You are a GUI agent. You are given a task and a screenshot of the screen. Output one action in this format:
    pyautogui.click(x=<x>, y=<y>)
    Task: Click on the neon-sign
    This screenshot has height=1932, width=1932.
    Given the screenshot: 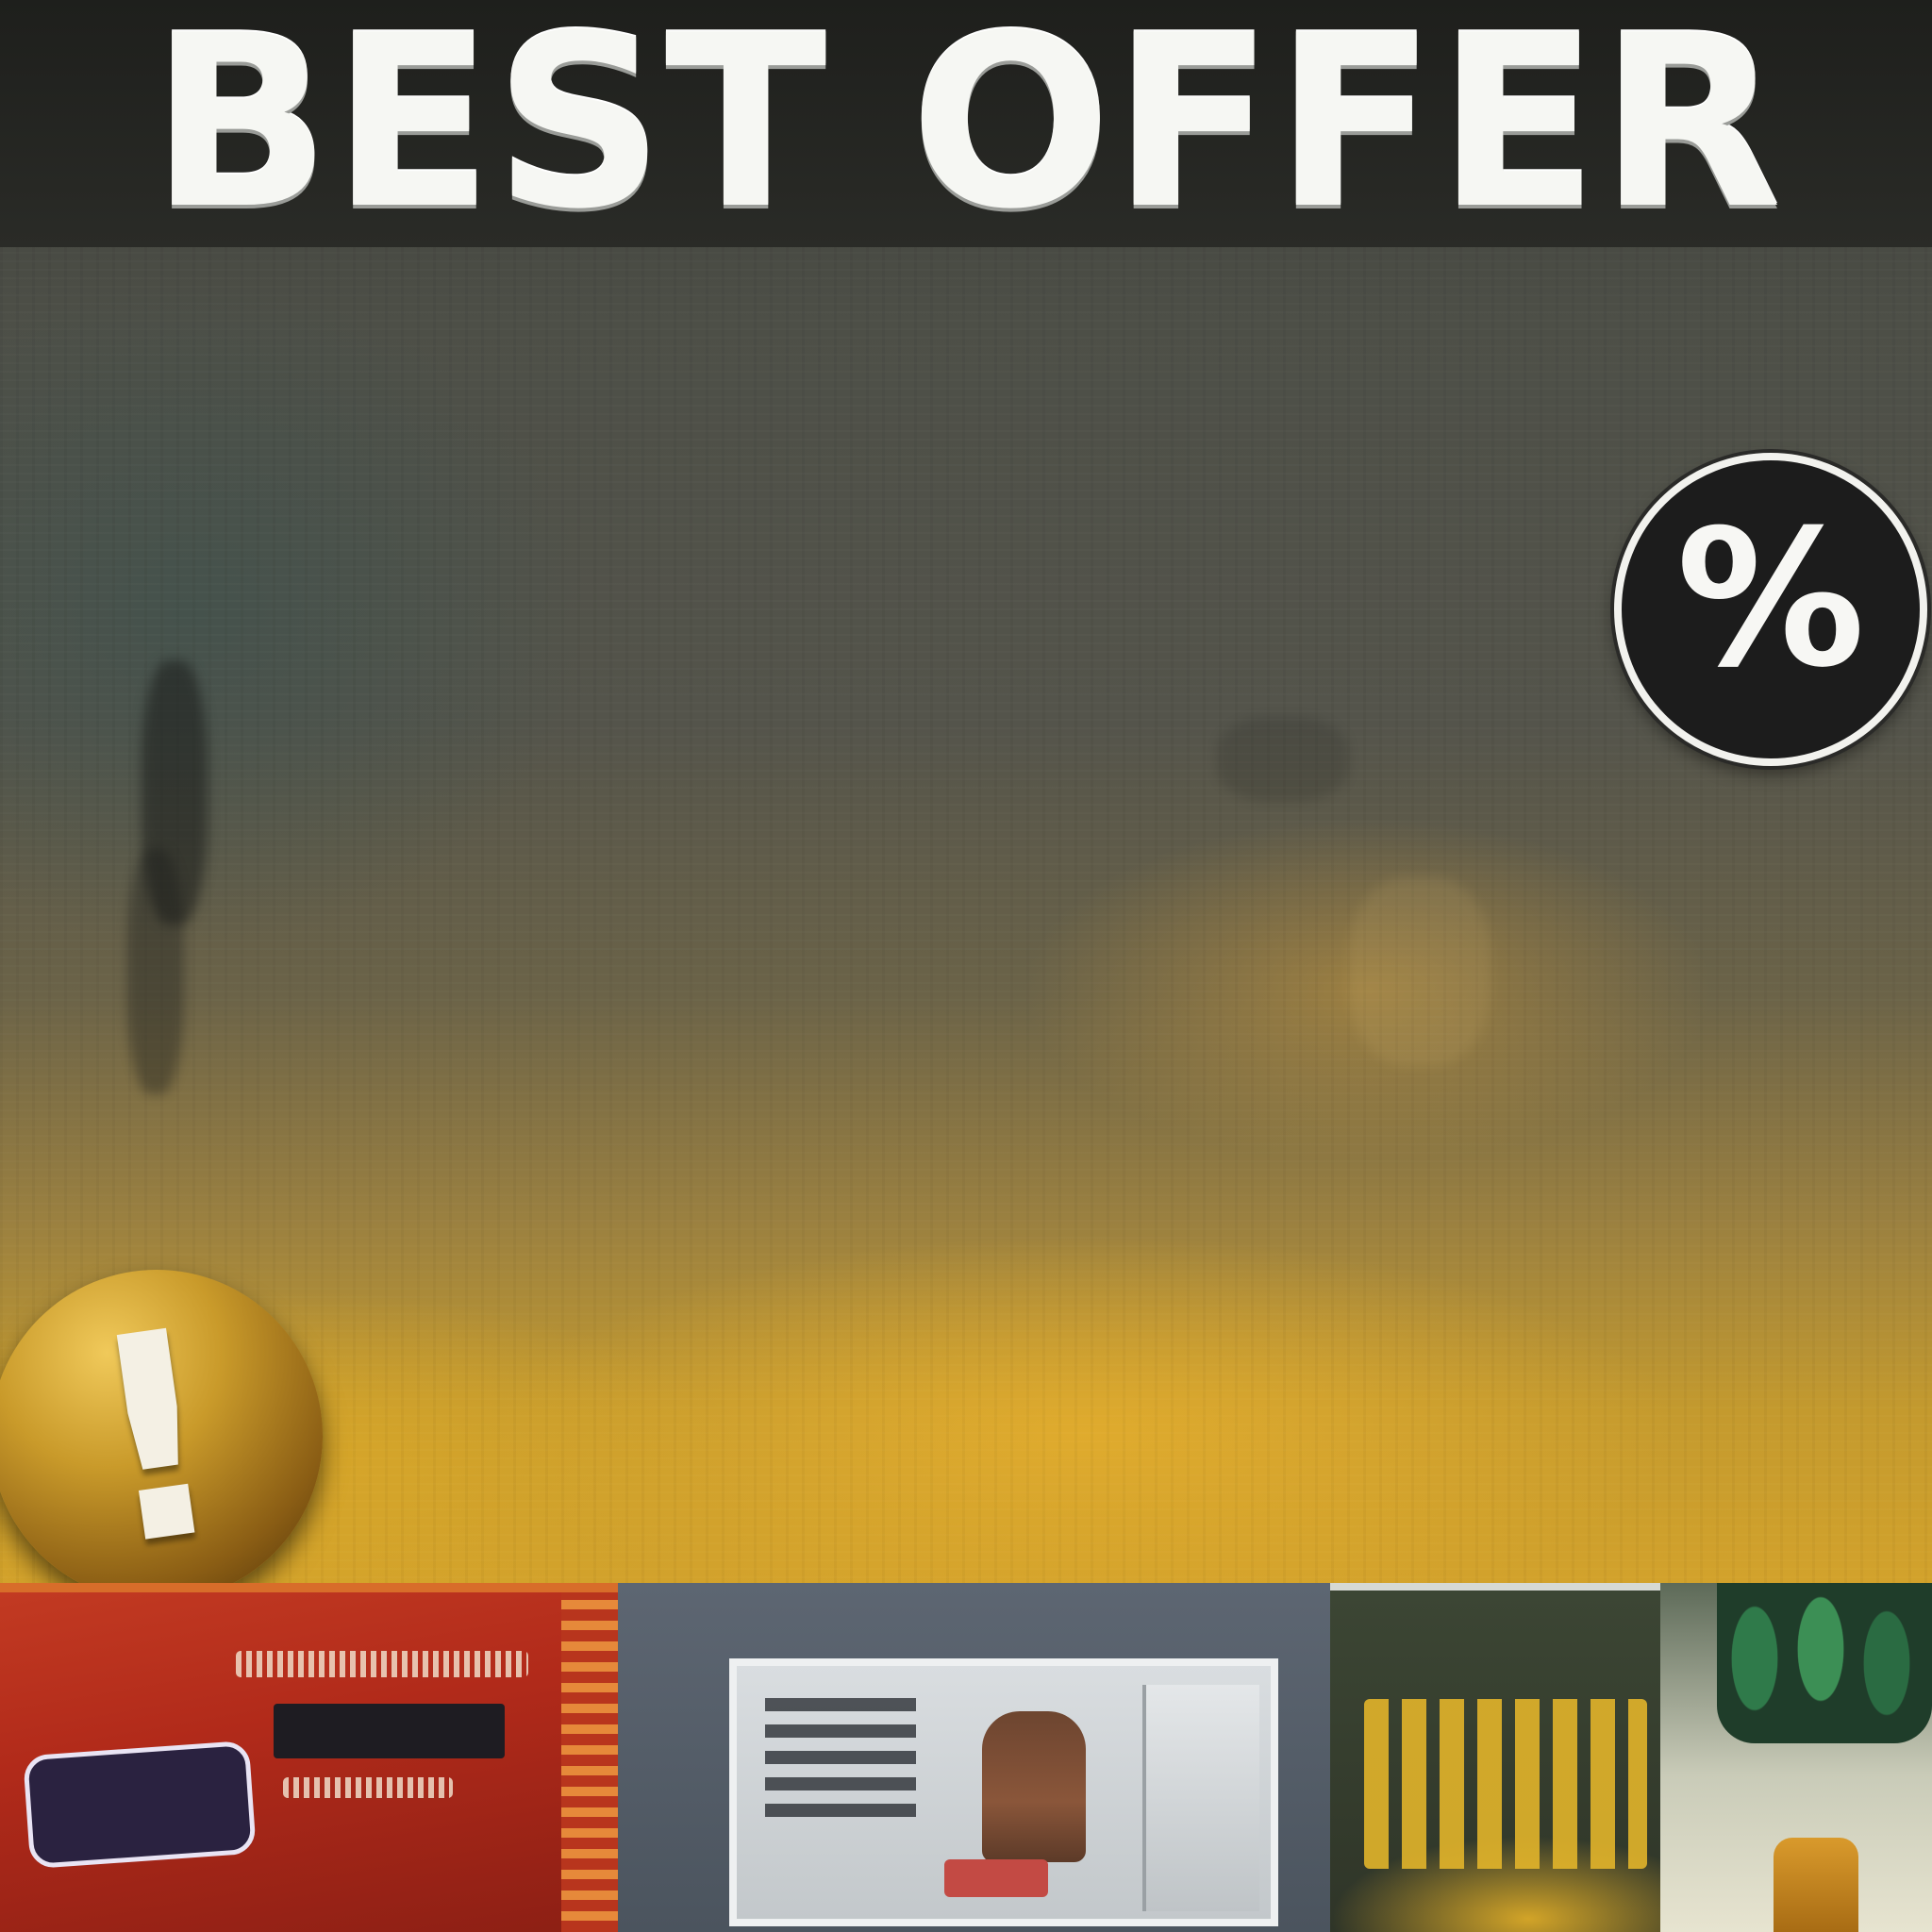 What is the action you would take?
    pyautogui.click(x=140, y=1805)
    